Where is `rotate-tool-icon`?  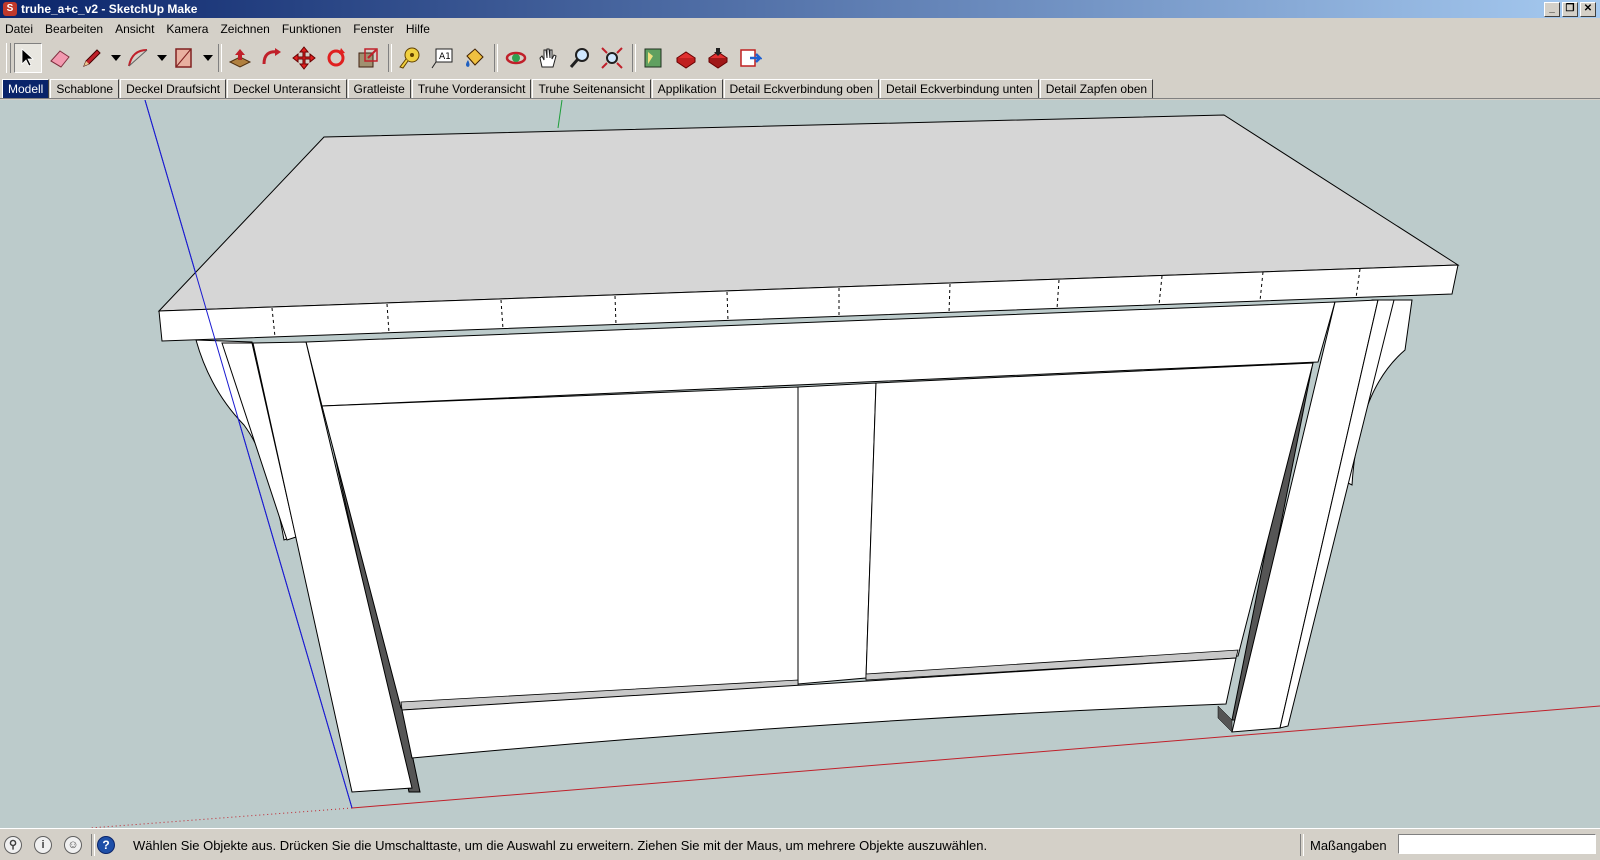 rotate-tool-icon is located at coordinates (336, 58).